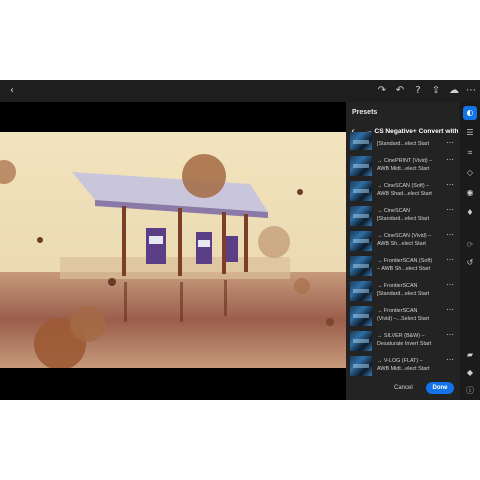 Image resolution: width=480 pixels, height=480 pixels. I want to click on tag-icon: ◆, so click(470, 373).